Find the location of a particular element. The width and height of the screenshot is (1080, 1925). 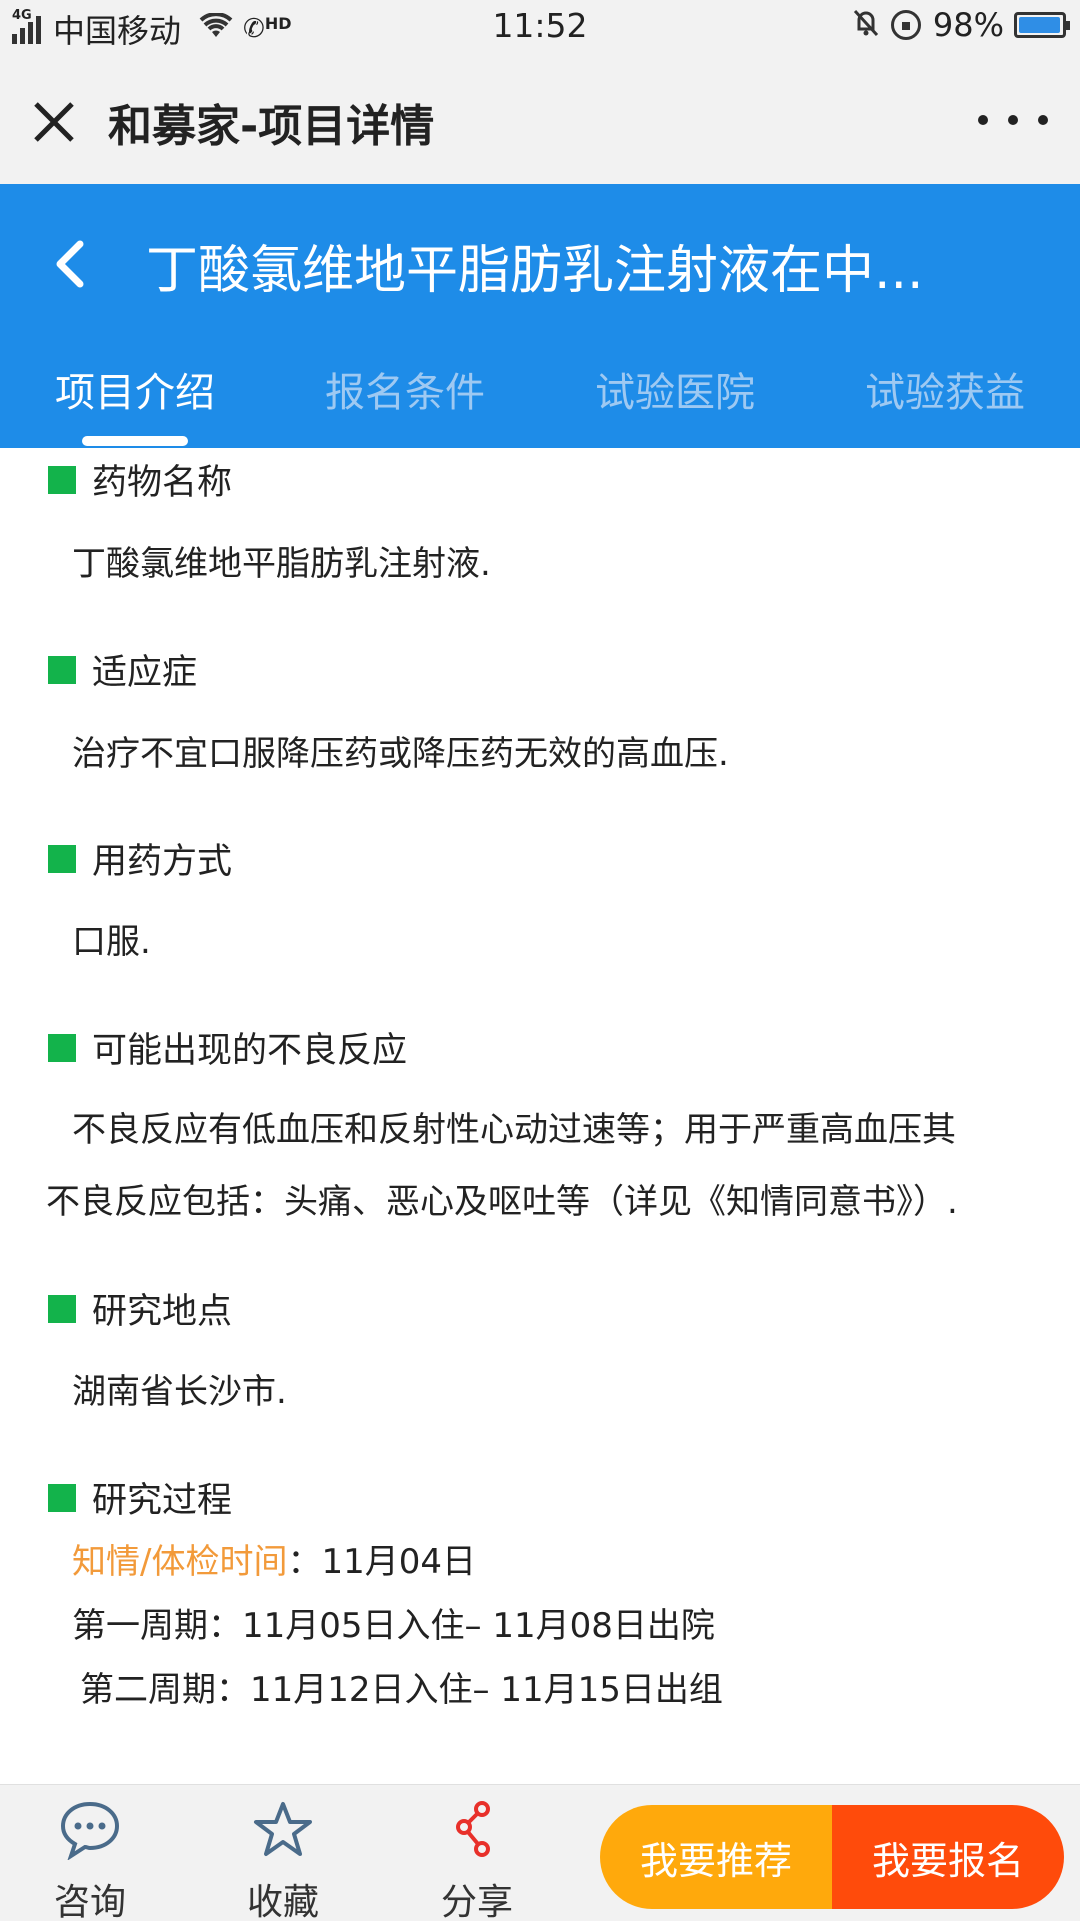

back-button is located at coordinates (71, 264).